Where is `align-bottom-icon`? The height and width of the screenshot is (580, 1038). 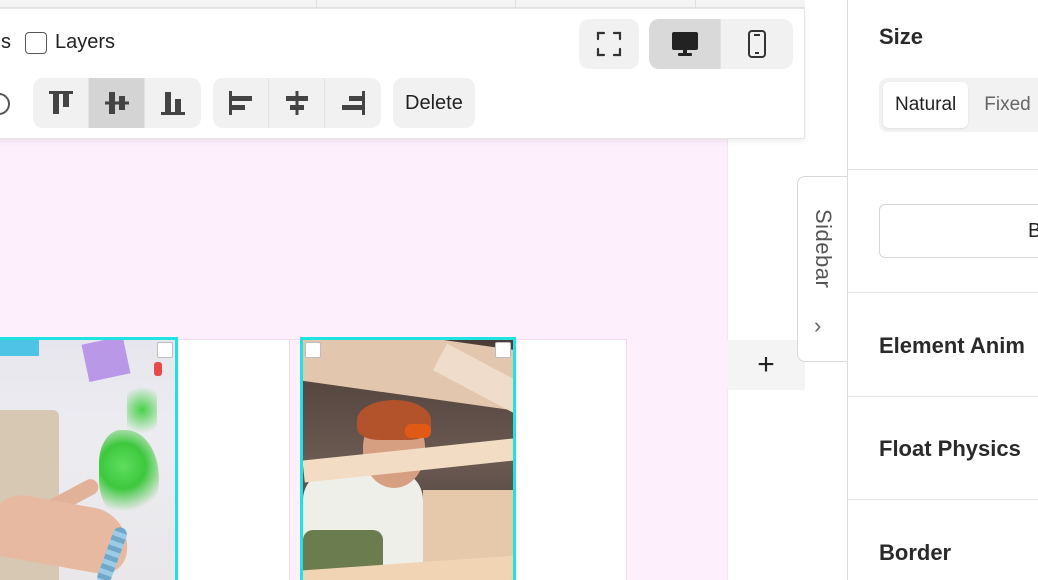 align-bottom-icon is located at coordinates (173, 103).